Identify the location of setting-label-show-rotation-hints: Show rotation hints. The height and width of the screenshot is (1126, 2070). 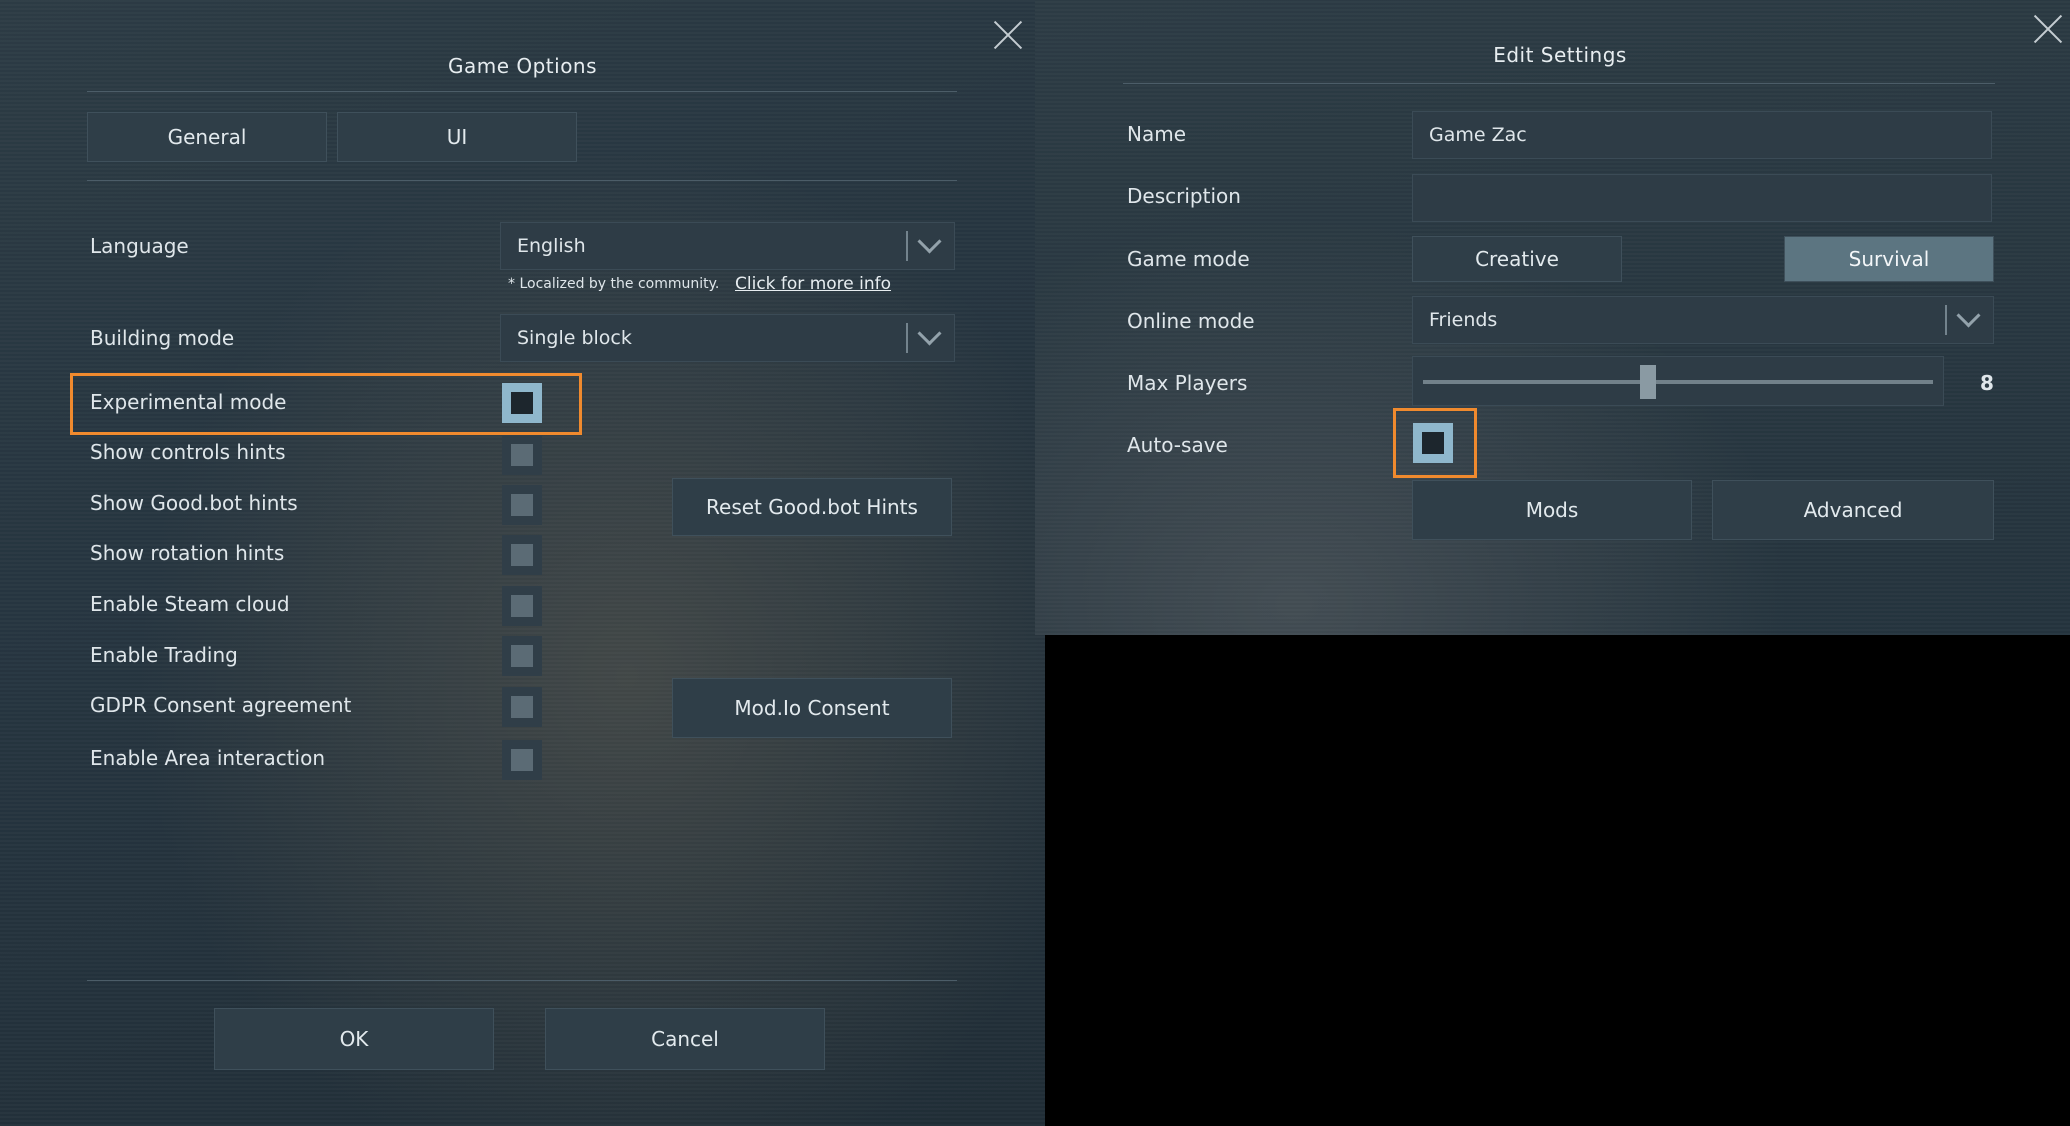
(187, 553).